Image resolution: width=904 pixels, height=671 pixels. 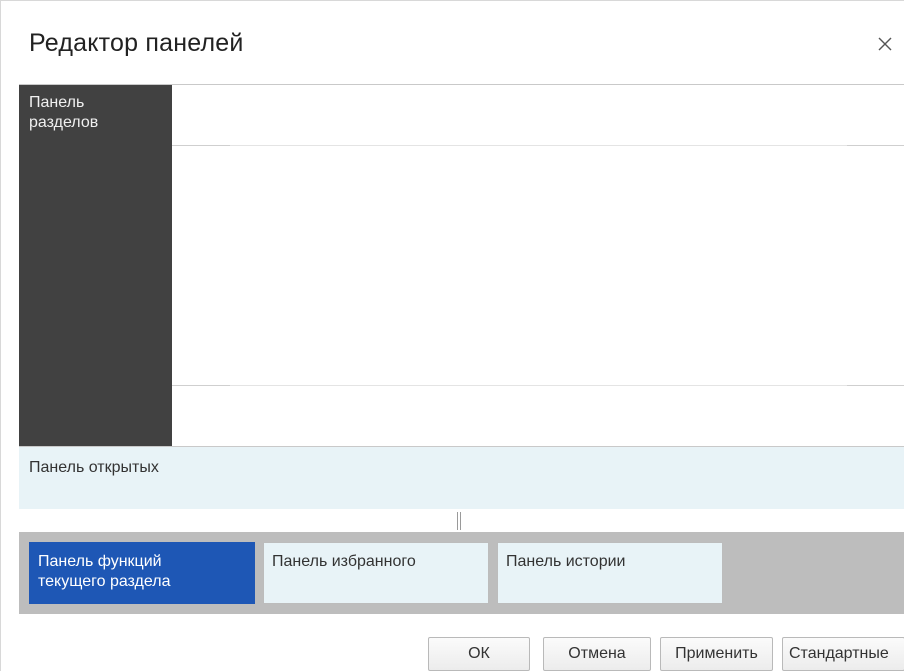 What do you see at coordinates (597, 654) in the screenshot?
I see `cancel-button: Отмена` at bounding box center [597, 654].